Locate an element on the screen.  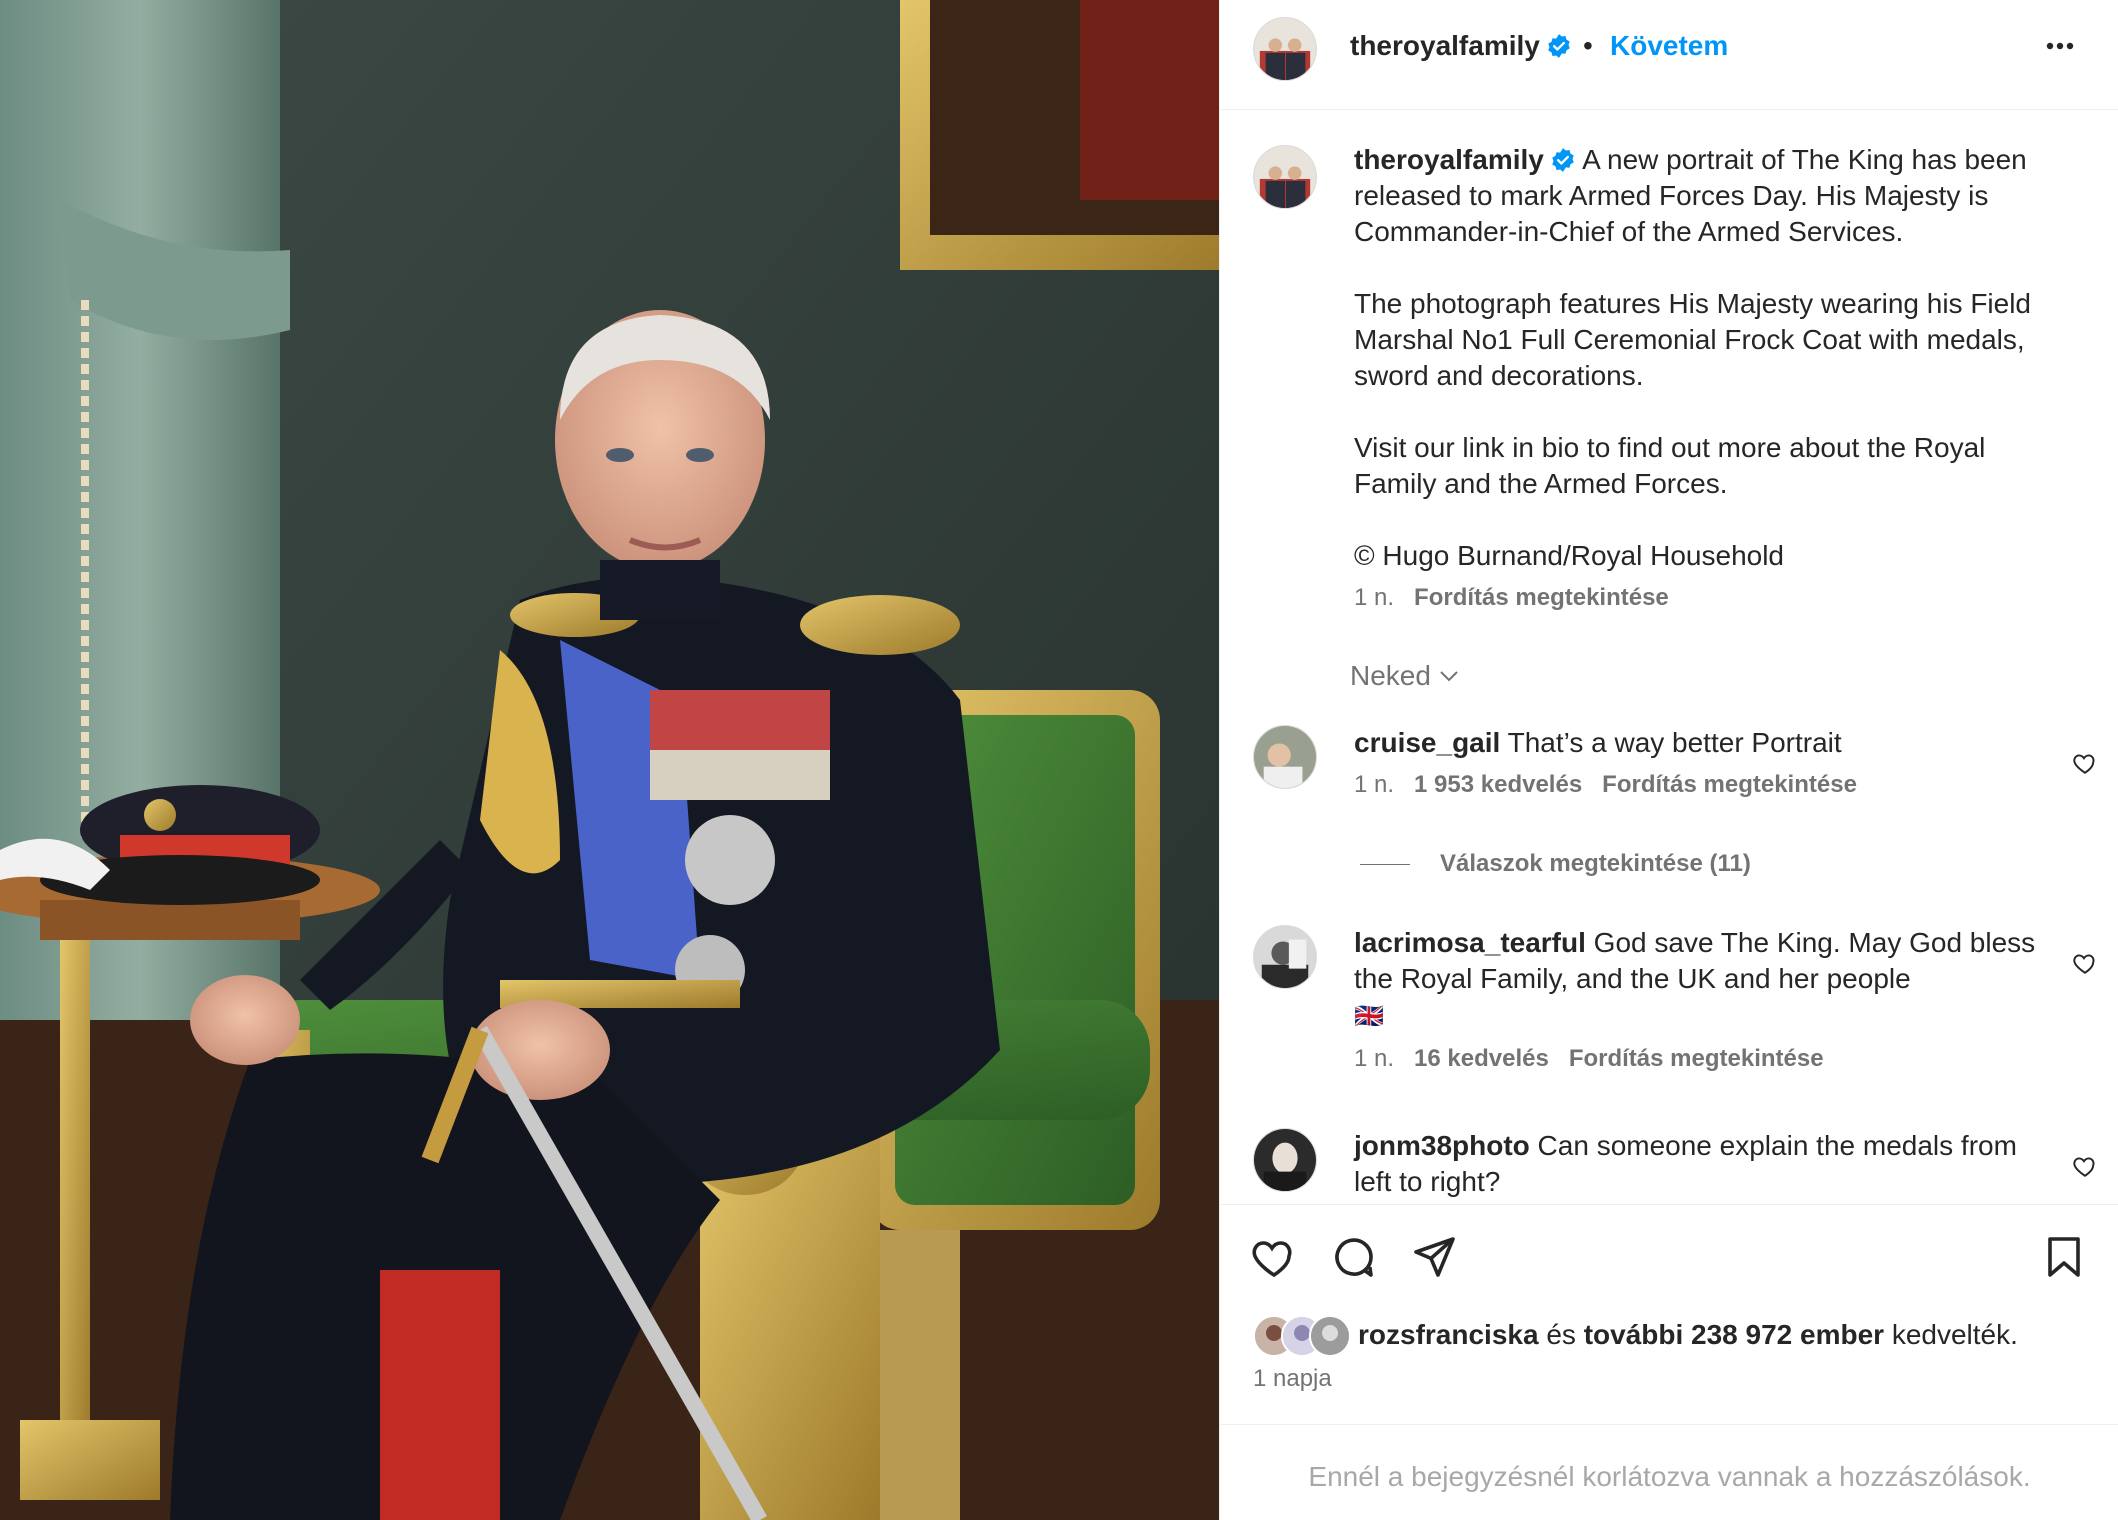
comment-meta: 1 n. 16 kedvelés Fordítás megtekintése is located at coordinates (1704, 1059).